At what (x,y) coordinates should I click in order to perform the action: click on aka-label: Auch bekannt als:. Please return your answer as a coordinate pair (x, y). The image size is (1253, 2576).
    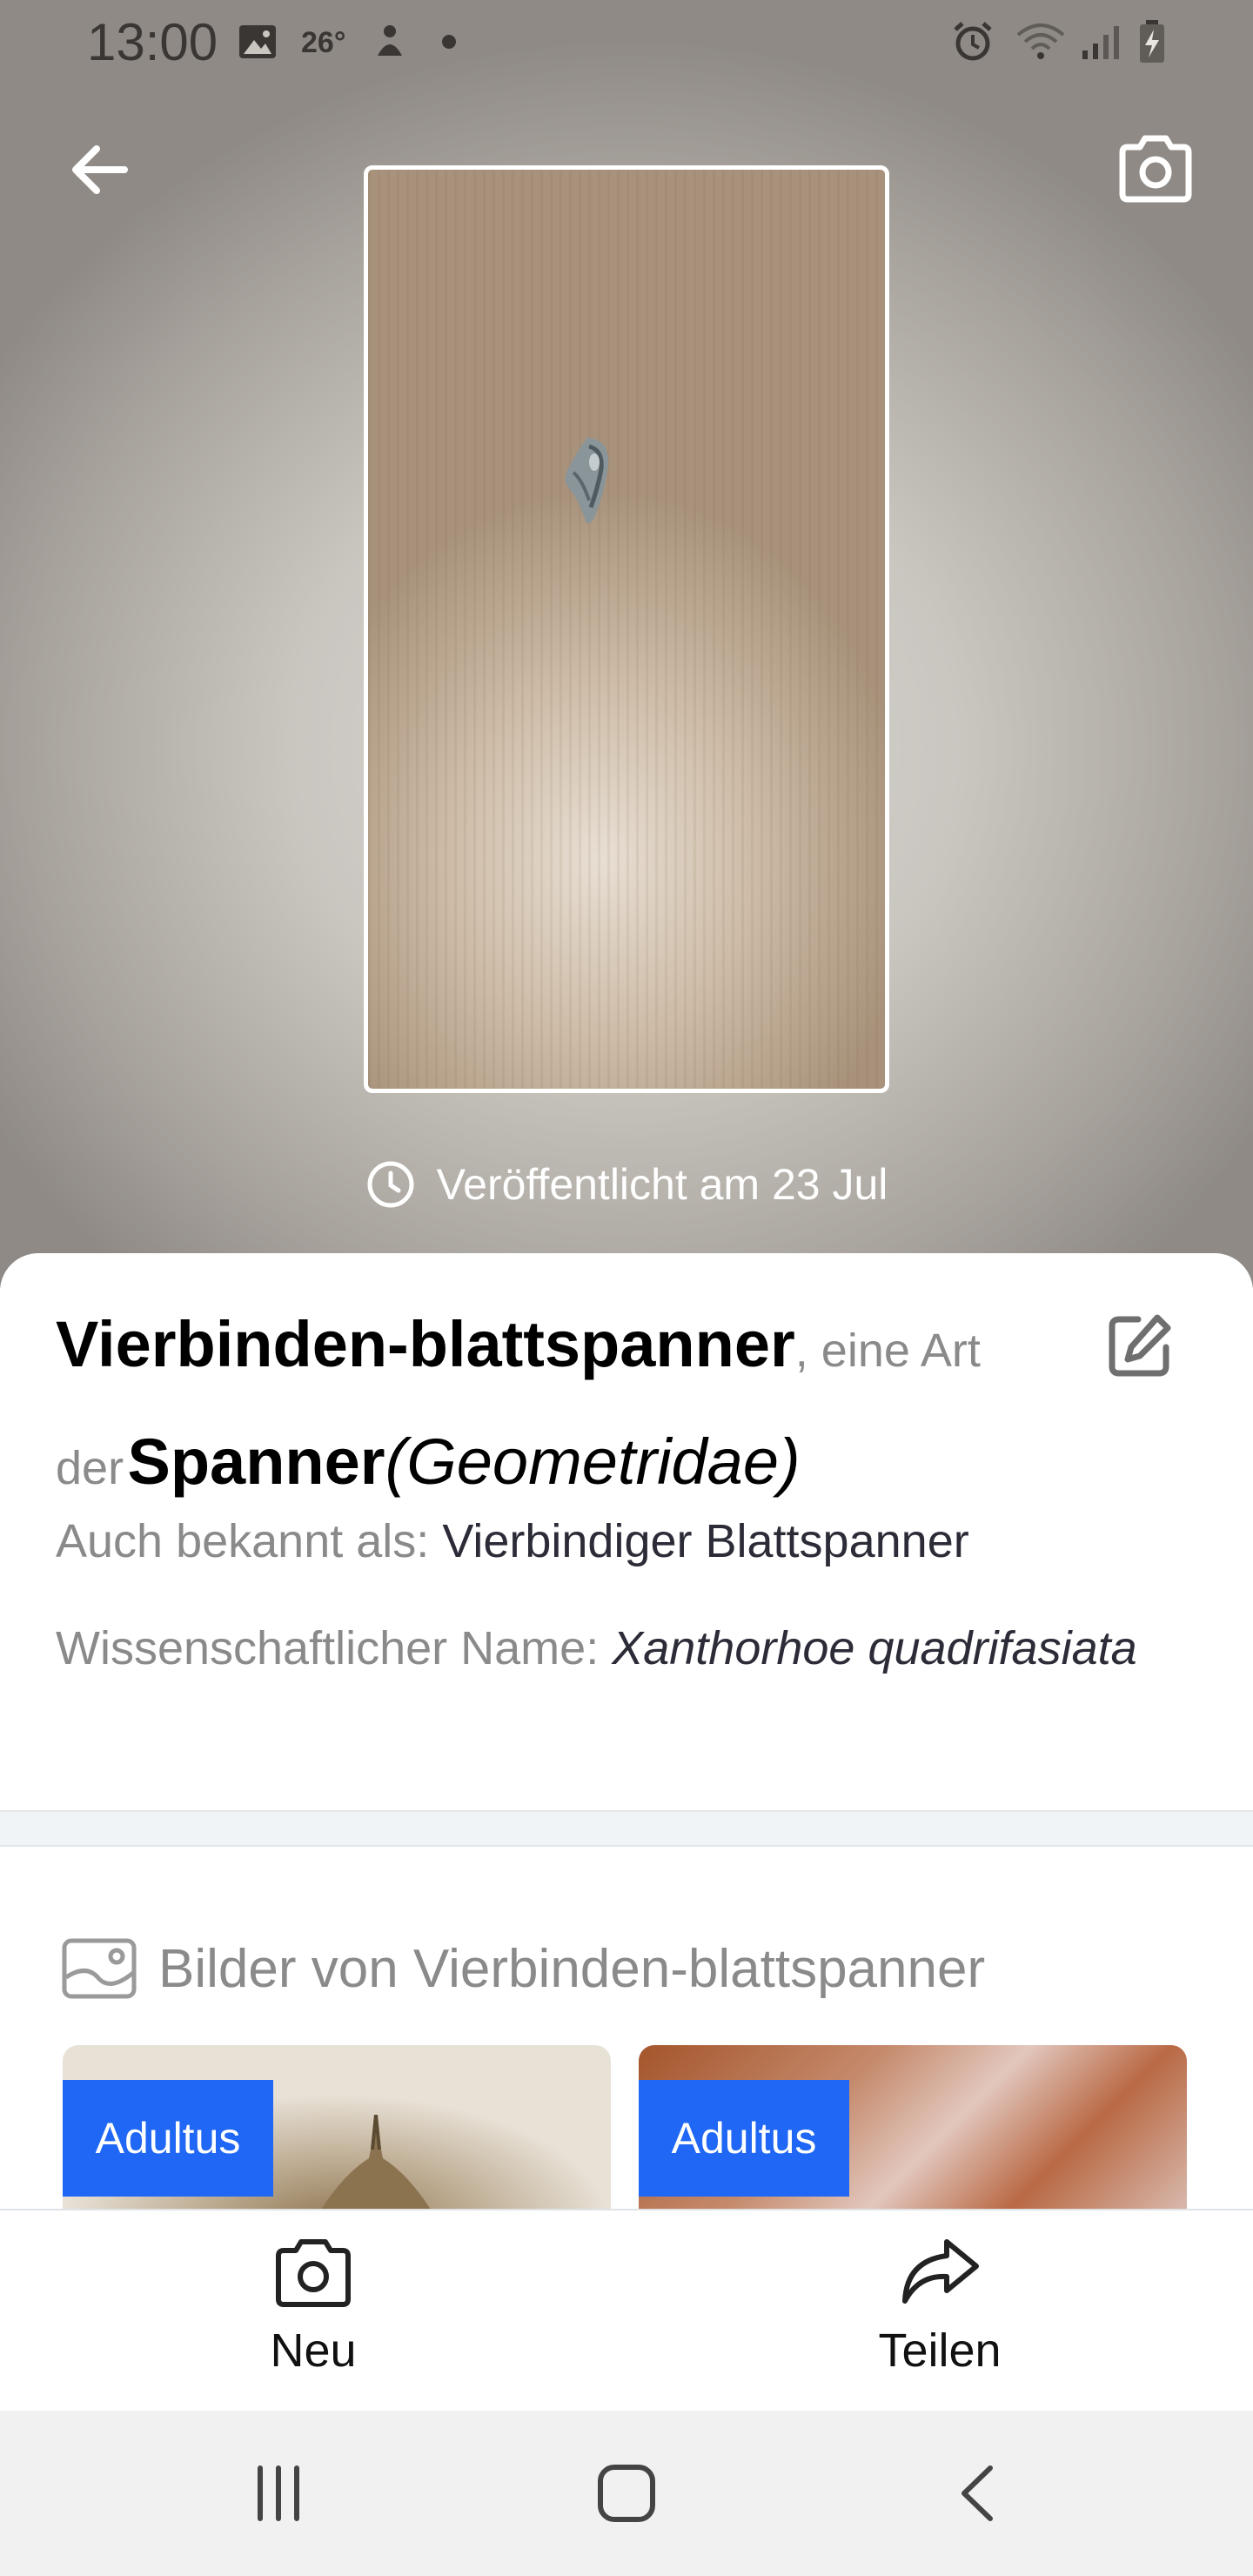
    Looking at the image, I should click on (243, 1541).